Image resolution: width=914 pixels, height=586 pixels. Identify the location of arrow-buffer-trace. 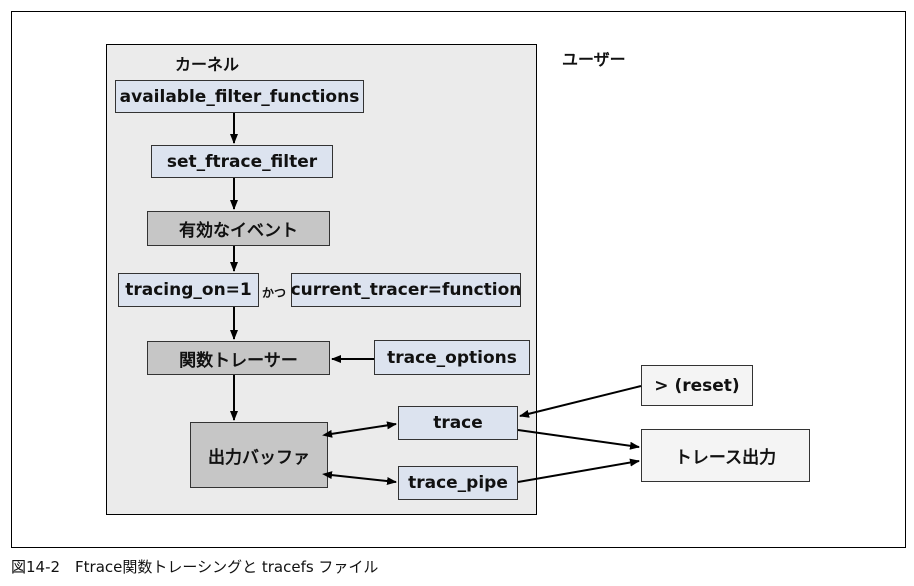
(359, 429).